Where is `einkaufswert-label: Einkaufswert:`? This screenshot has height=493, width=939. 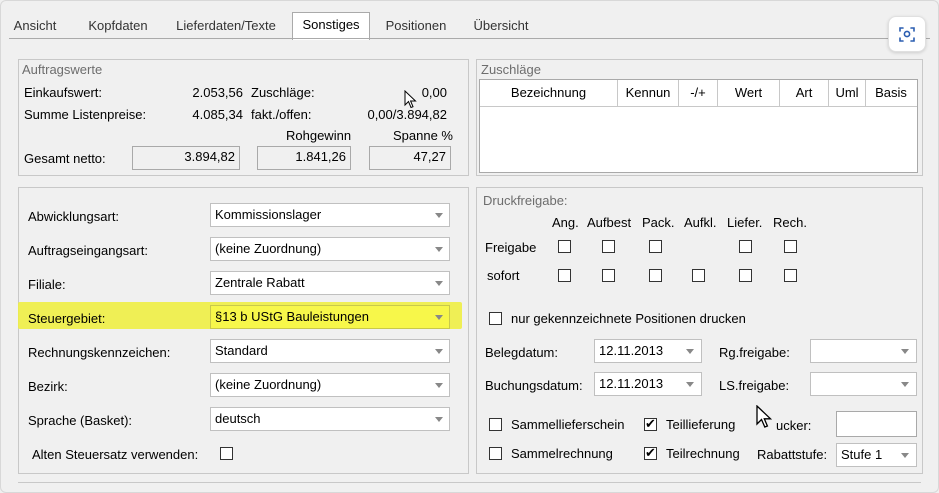 einkaufswert-label: Einkaufswert: is located at coordinates (63, 92).